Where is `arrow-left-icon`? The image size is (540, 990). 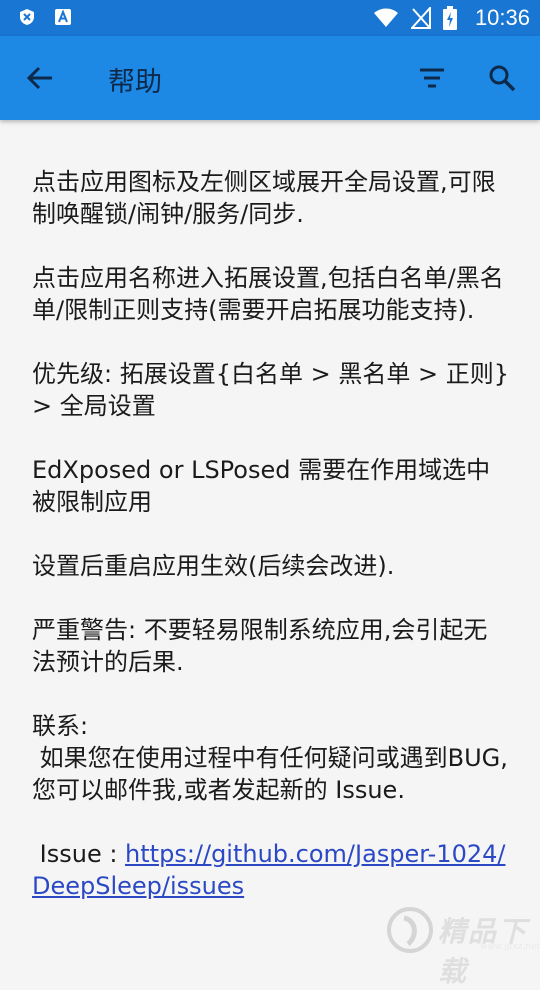 arrow-left-icon is located at coordinates (39, 78).